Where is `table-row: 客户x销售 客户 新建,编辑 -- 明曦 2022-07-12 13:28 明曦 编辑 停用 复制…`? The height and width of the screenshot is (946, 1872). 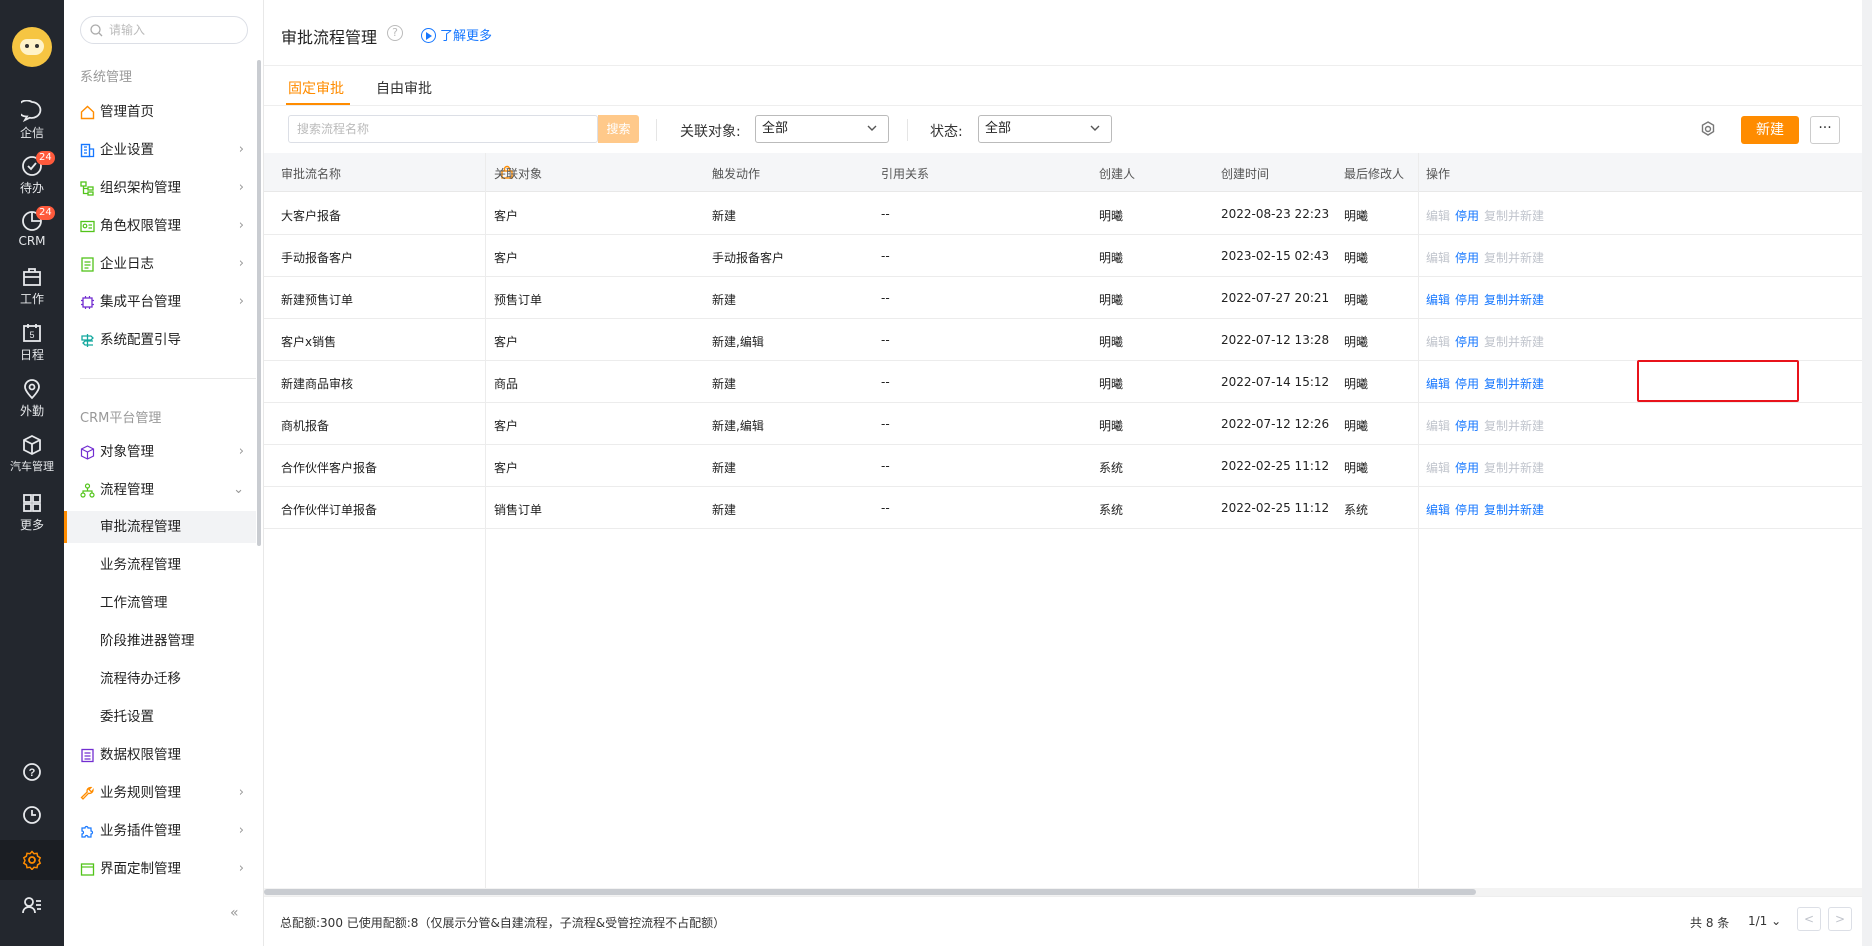
table-row: 客户x销售 客户 新建,编辑 -- 明曦 2022-07-12 13:28 明曦 编辑 停用 复制… is located at coordinates (1063, 340).